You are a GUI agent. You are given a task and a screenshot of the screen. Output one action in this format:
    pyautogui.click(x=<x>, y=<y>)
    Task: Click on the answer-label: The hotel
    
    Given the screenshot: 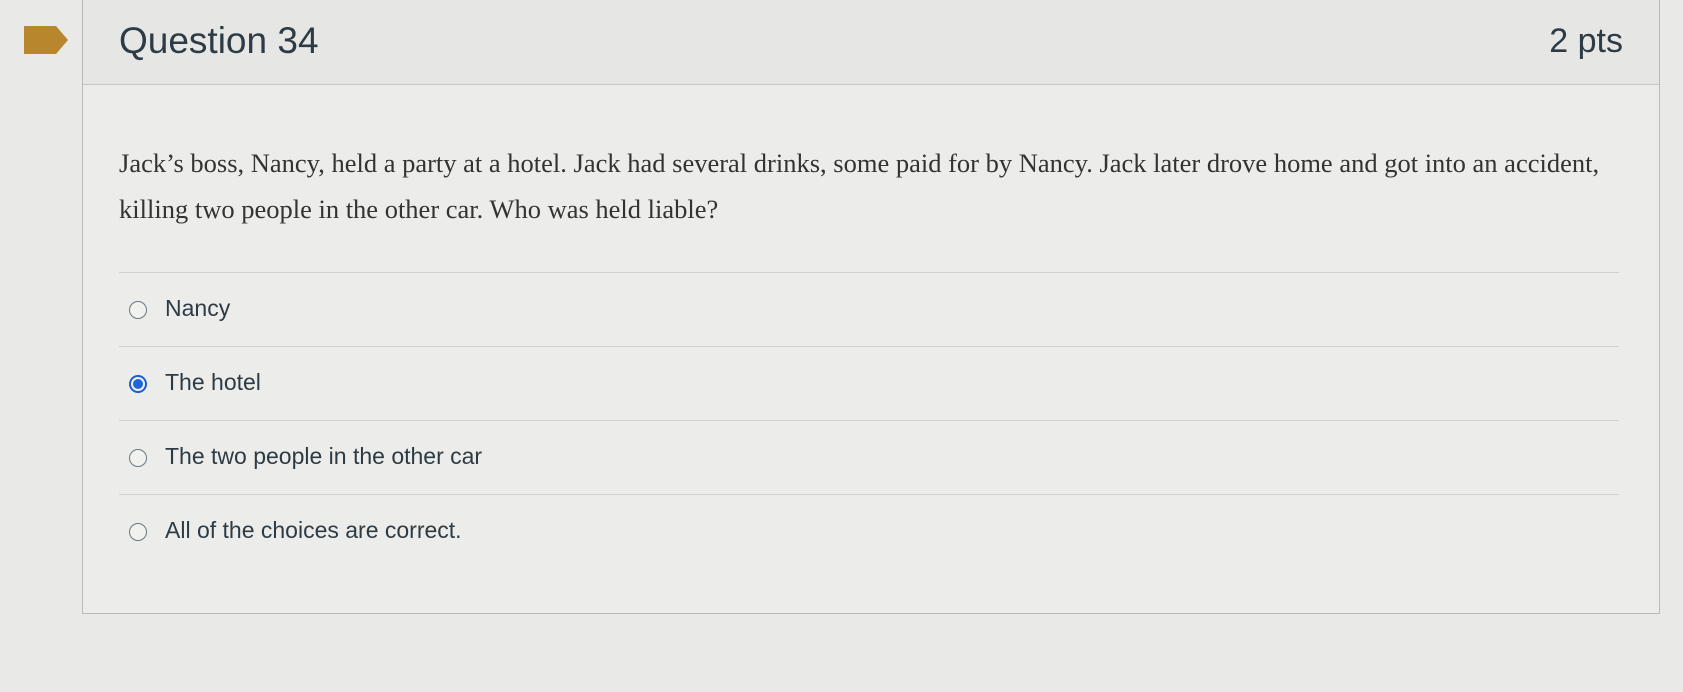 What is the action you would take?
    pyautogui.click(x=213, y=382)
    